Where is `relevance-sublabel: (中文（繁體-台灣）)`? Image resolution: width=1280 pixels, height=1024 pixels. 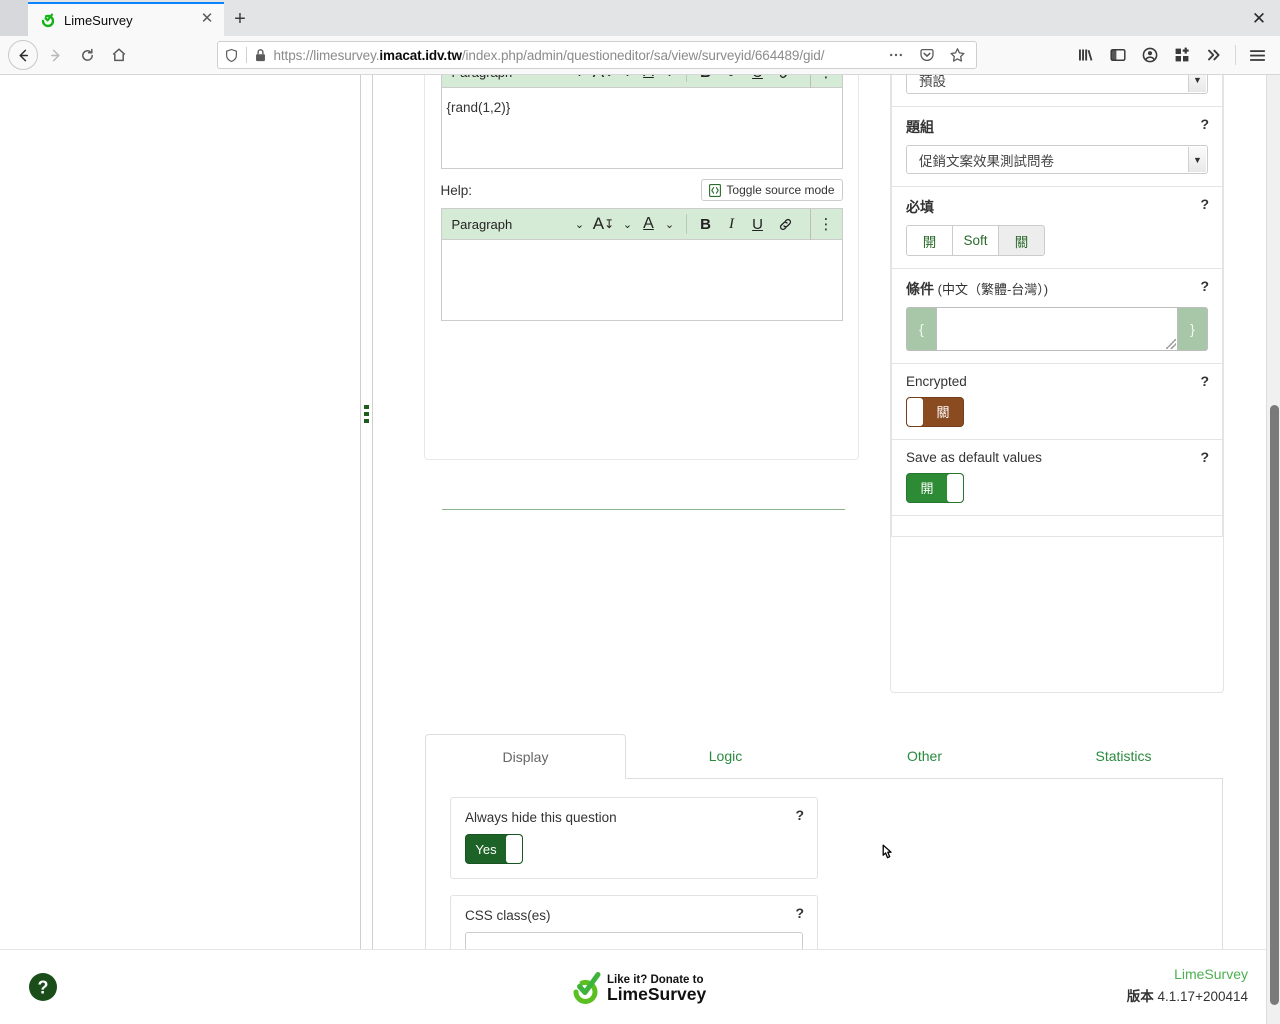
relevance-sublabel: (中文（繁體-台灣）) is located at coordinates (991, 289).